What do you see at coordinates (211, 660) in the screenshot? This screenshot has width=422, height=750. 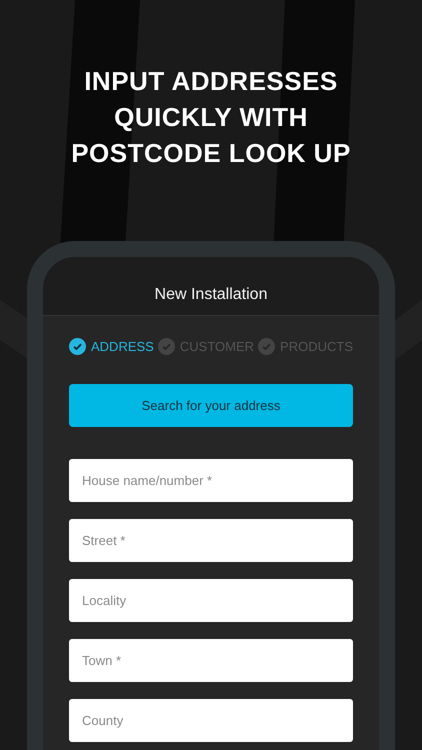 I see `input-field: Town *` at bounding box center [211, 660].